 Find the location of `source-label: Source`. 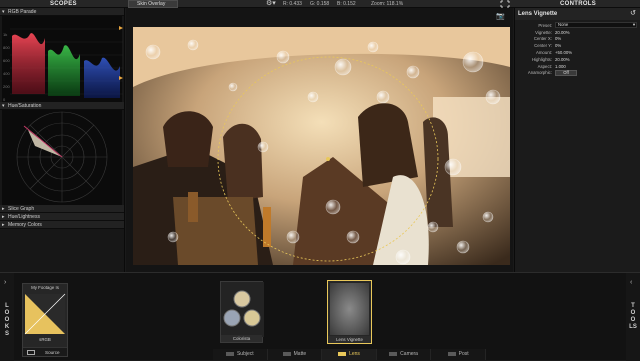

source-label: Source is located at coordinates (52, 352).